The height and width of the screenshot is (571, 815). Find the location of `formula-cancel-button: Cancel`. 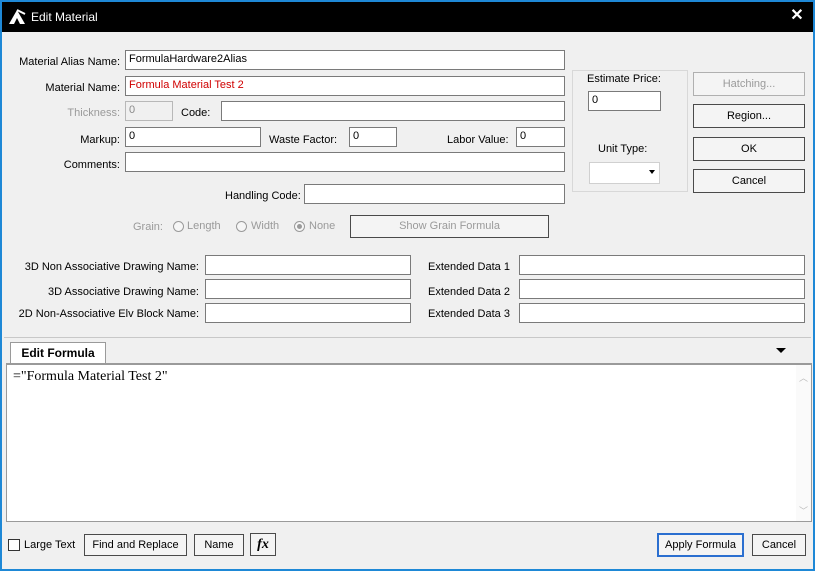

formula-cancel-button: Cancel is located at coordinates (779, 545).